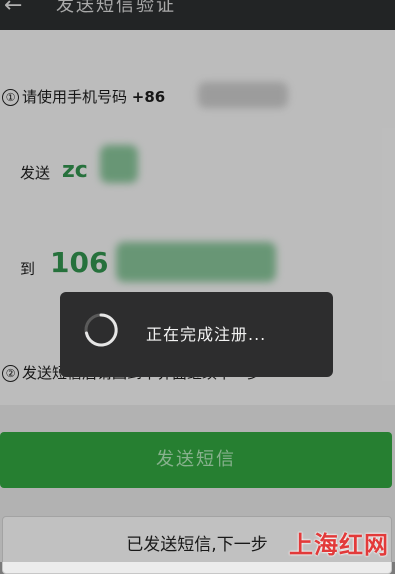 The image size is (395, 574). I want to click on loading-spinner-icon, so click(101, 330).